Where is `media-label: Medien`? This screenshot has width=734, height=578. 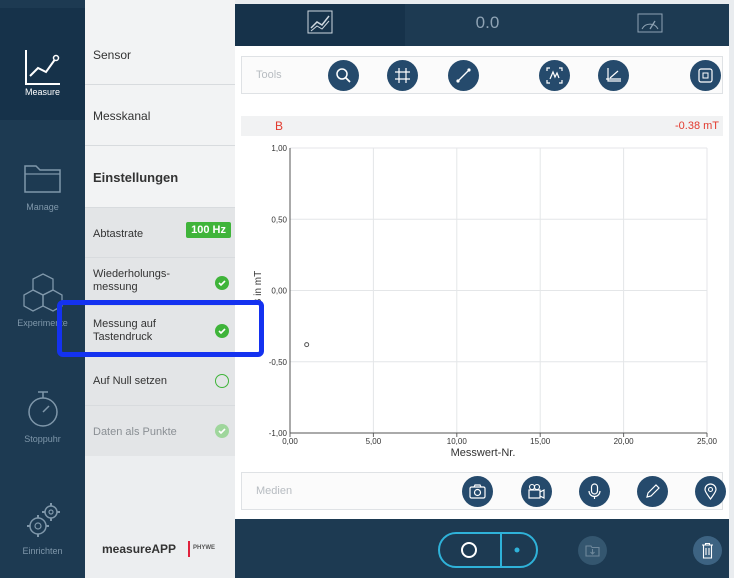 media-label: Medien is located at coordinates (274, 491).